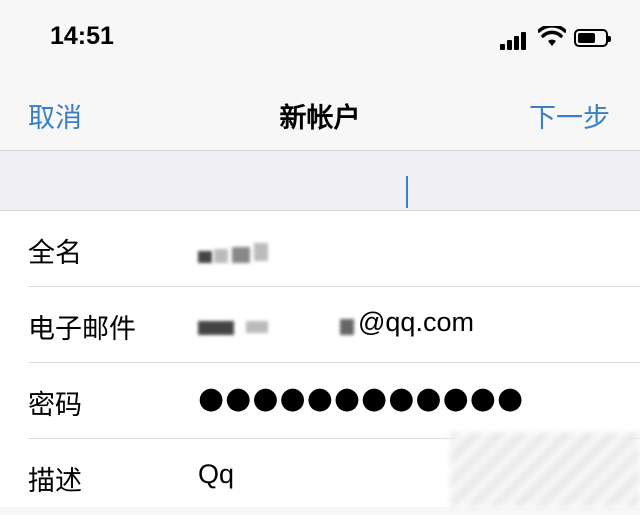 The height and width of the screenshot is (515, 640). Describe the element at coordinates (320, 181) in the screenshot. I see `section-spacer` at that location.